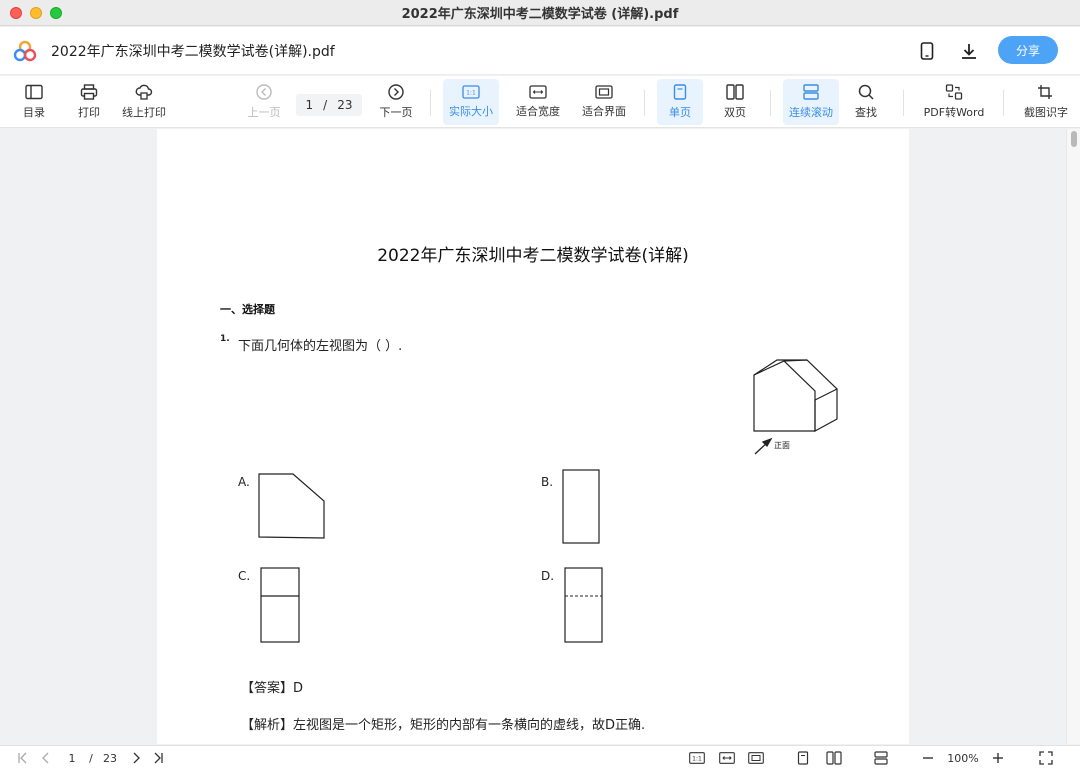  I want to click on print-button: 打印, so click(89, 102).